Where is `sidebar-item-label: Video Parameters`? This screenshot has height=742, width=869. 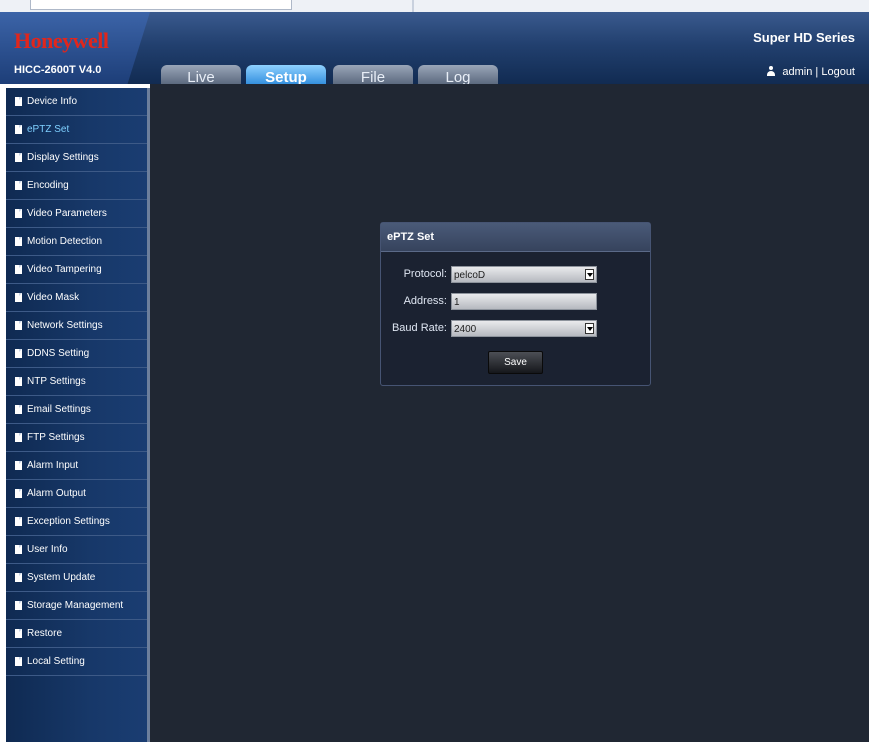 sidebar-item-label: Video Parameters is located at coordinates (67, 213).